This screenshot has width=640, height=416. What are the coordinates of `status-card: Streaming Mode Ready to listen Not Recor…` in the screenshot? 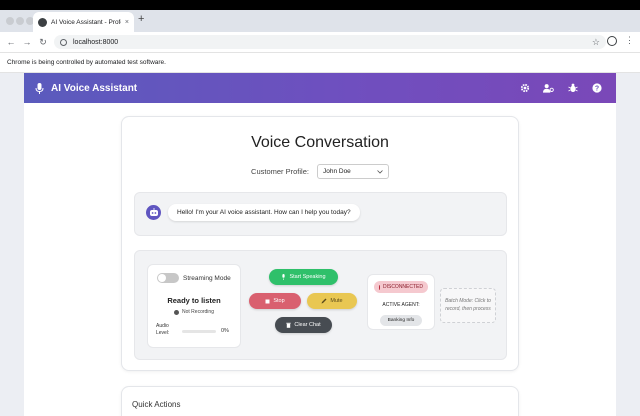 It's located at (194, 306).